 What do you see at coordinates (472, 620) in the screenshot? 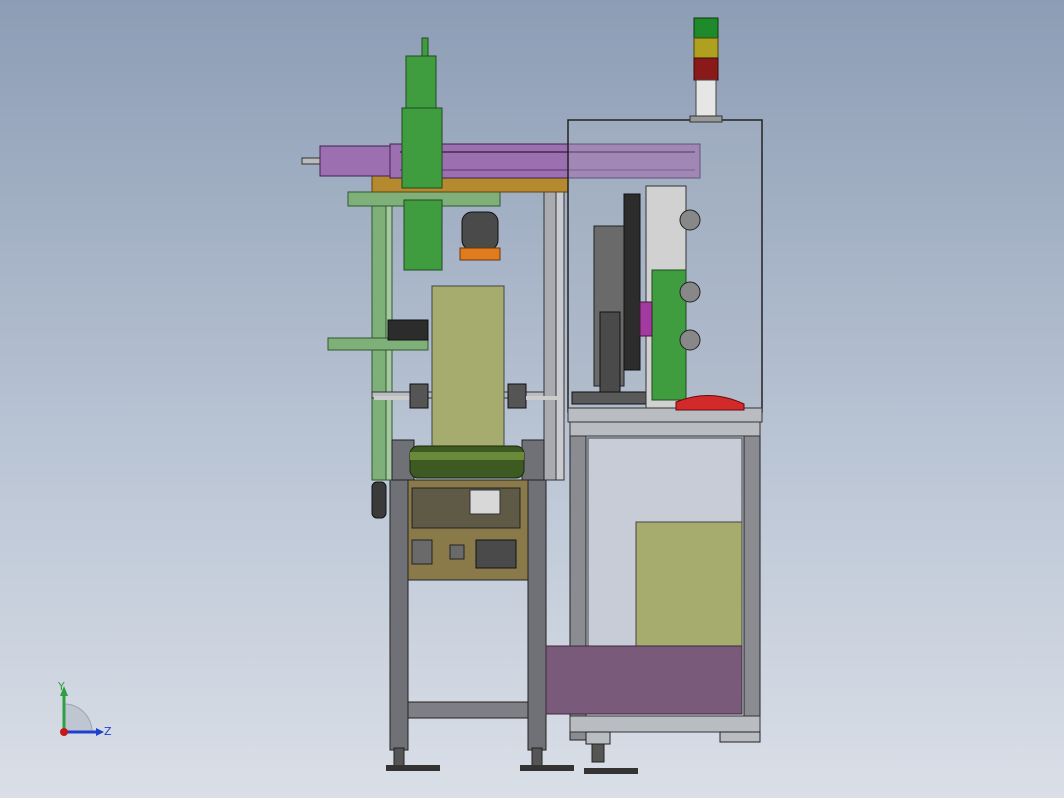
I see `conveyor-stand` at bounding box center [472, 620].